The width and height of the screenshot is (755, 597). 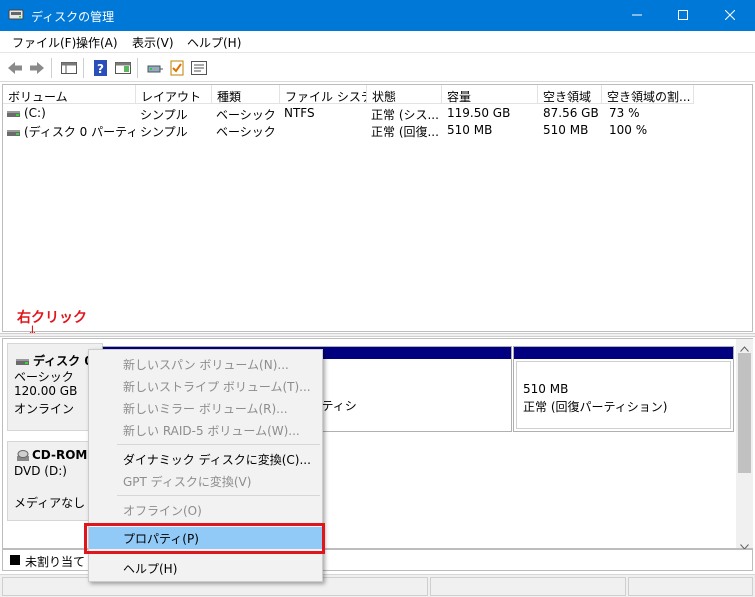 What do you see at coordinates (71, 113) in the screenshot?
I see `volume-name-cell: (C:)` at bounding box center [71, 113].